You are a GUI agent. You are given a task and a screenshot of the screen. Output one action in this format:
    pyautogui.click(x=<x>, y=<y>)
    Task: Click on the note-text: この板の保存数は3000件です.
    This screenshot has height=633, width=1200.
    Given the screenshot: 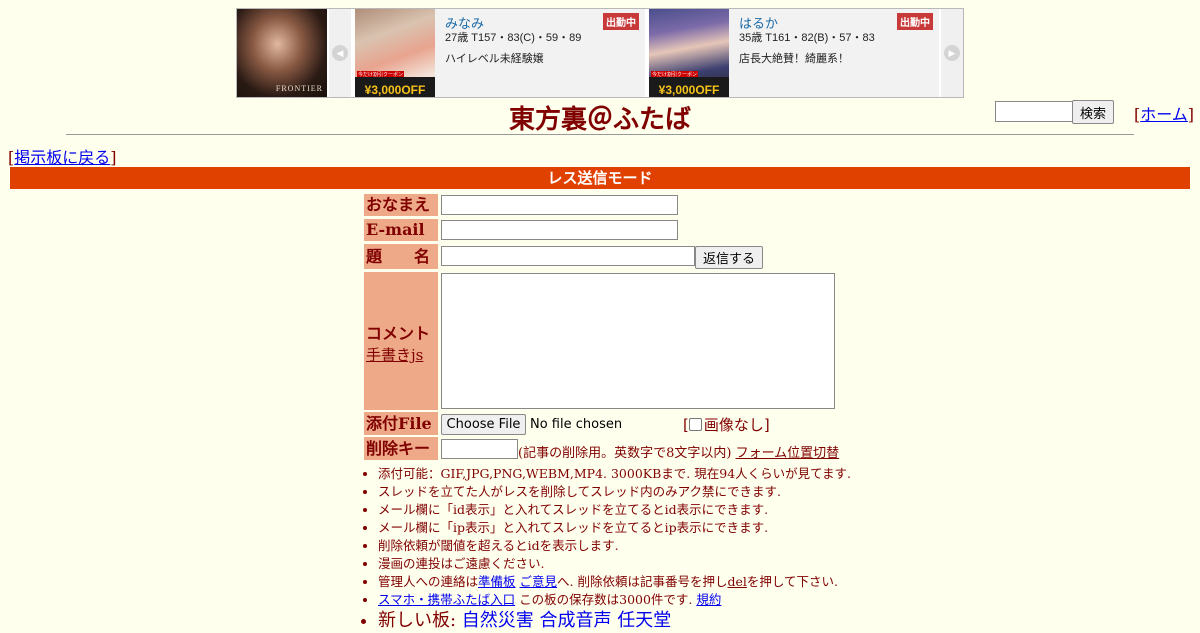 What is the action you would take?
    pyautogui.click(x=606, y=599)
    